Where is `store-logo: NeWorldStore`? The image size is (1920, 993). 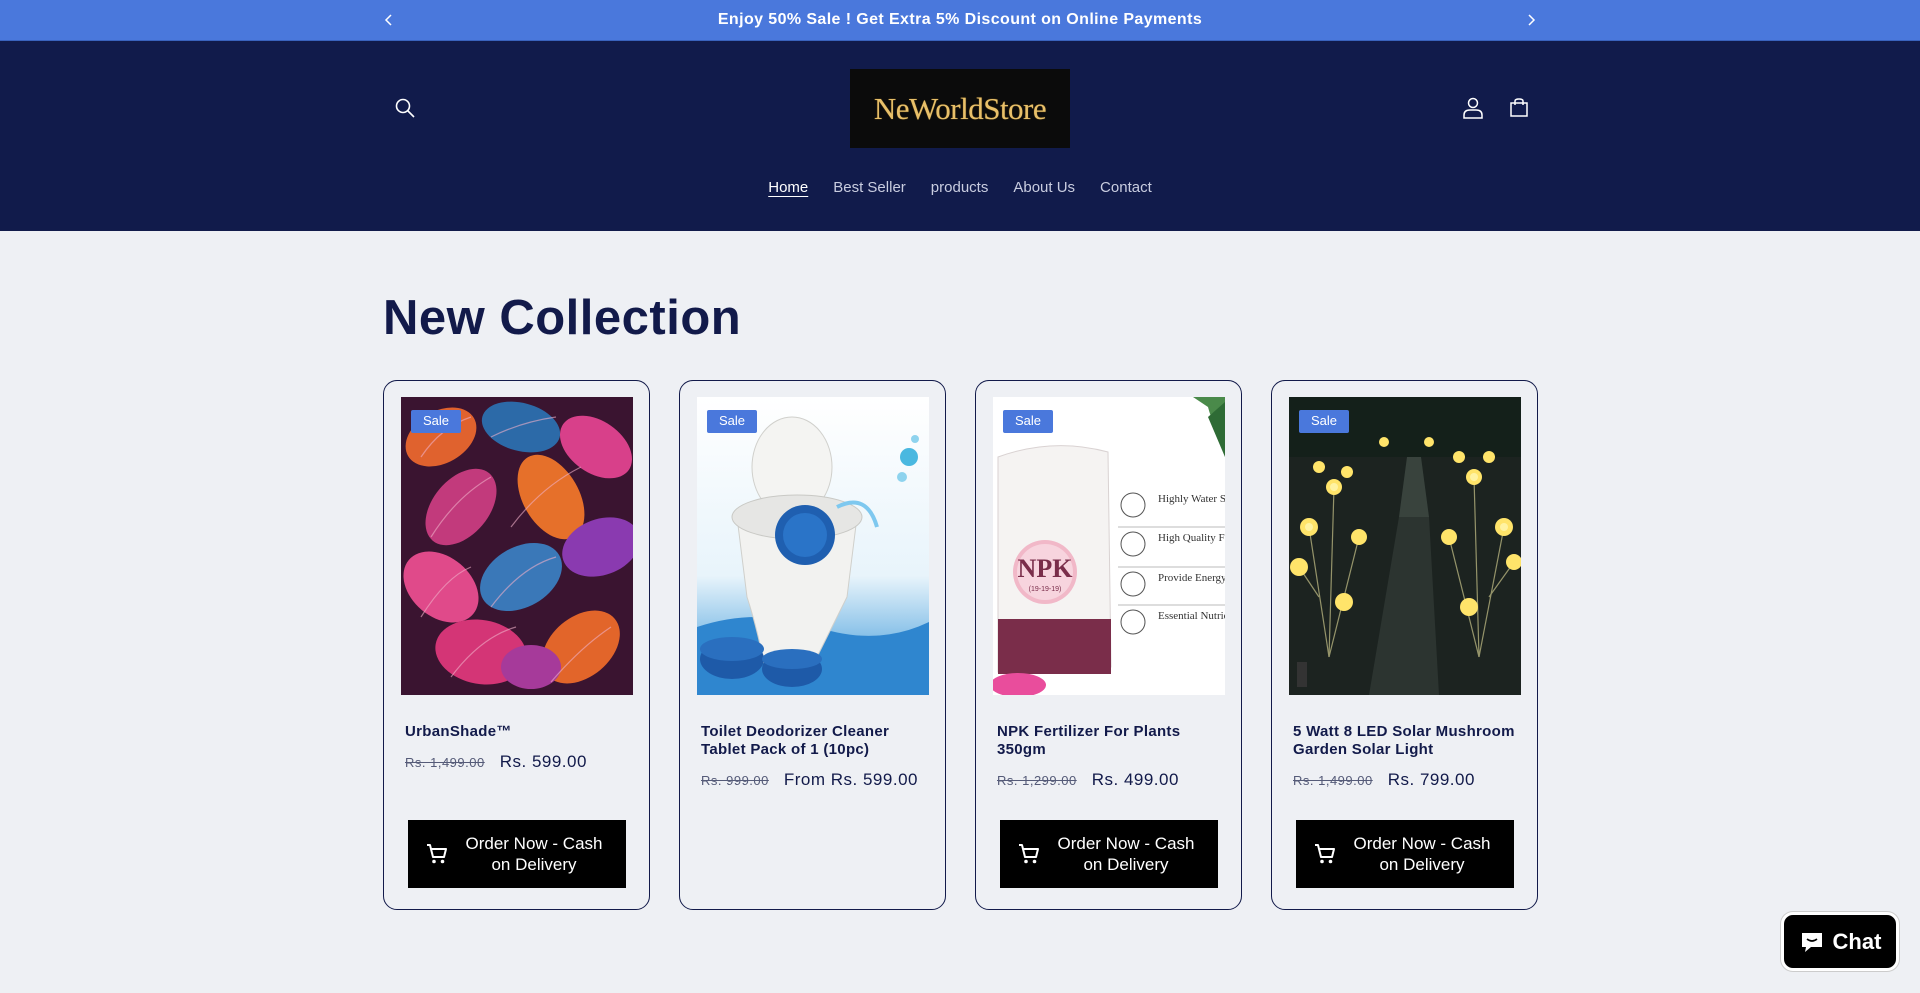 store-logo: NeWorldStore is located at coordinates (960, 108).